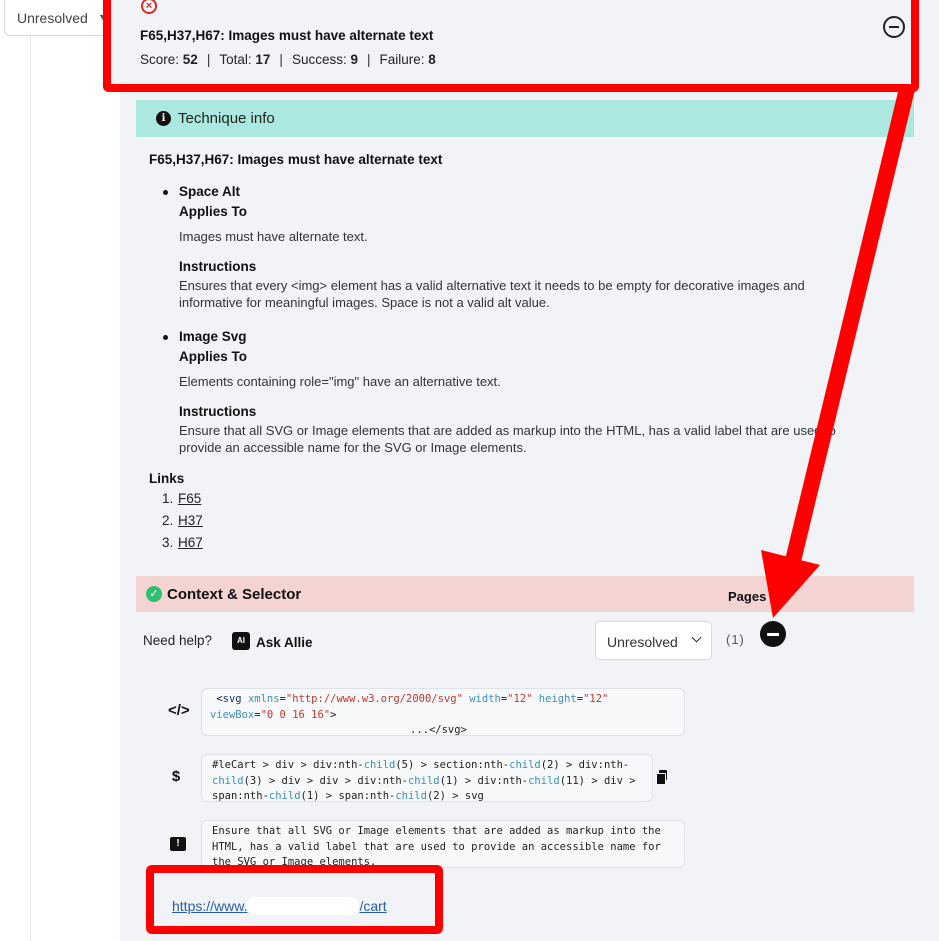 This screenshot has height=941, width=939. Describe the element at coordinates (354, 59) in the screenshot. I see `success-value: 9` at that location.